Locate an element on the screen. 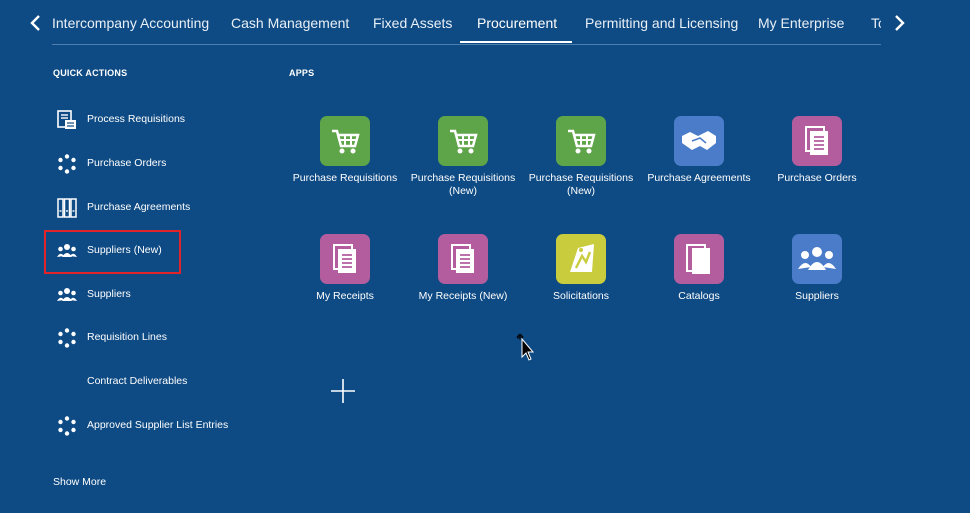 The height and width of the screenshot is (513, 970). app-tile-label: Solicitations is located at coordinates (581, 296).